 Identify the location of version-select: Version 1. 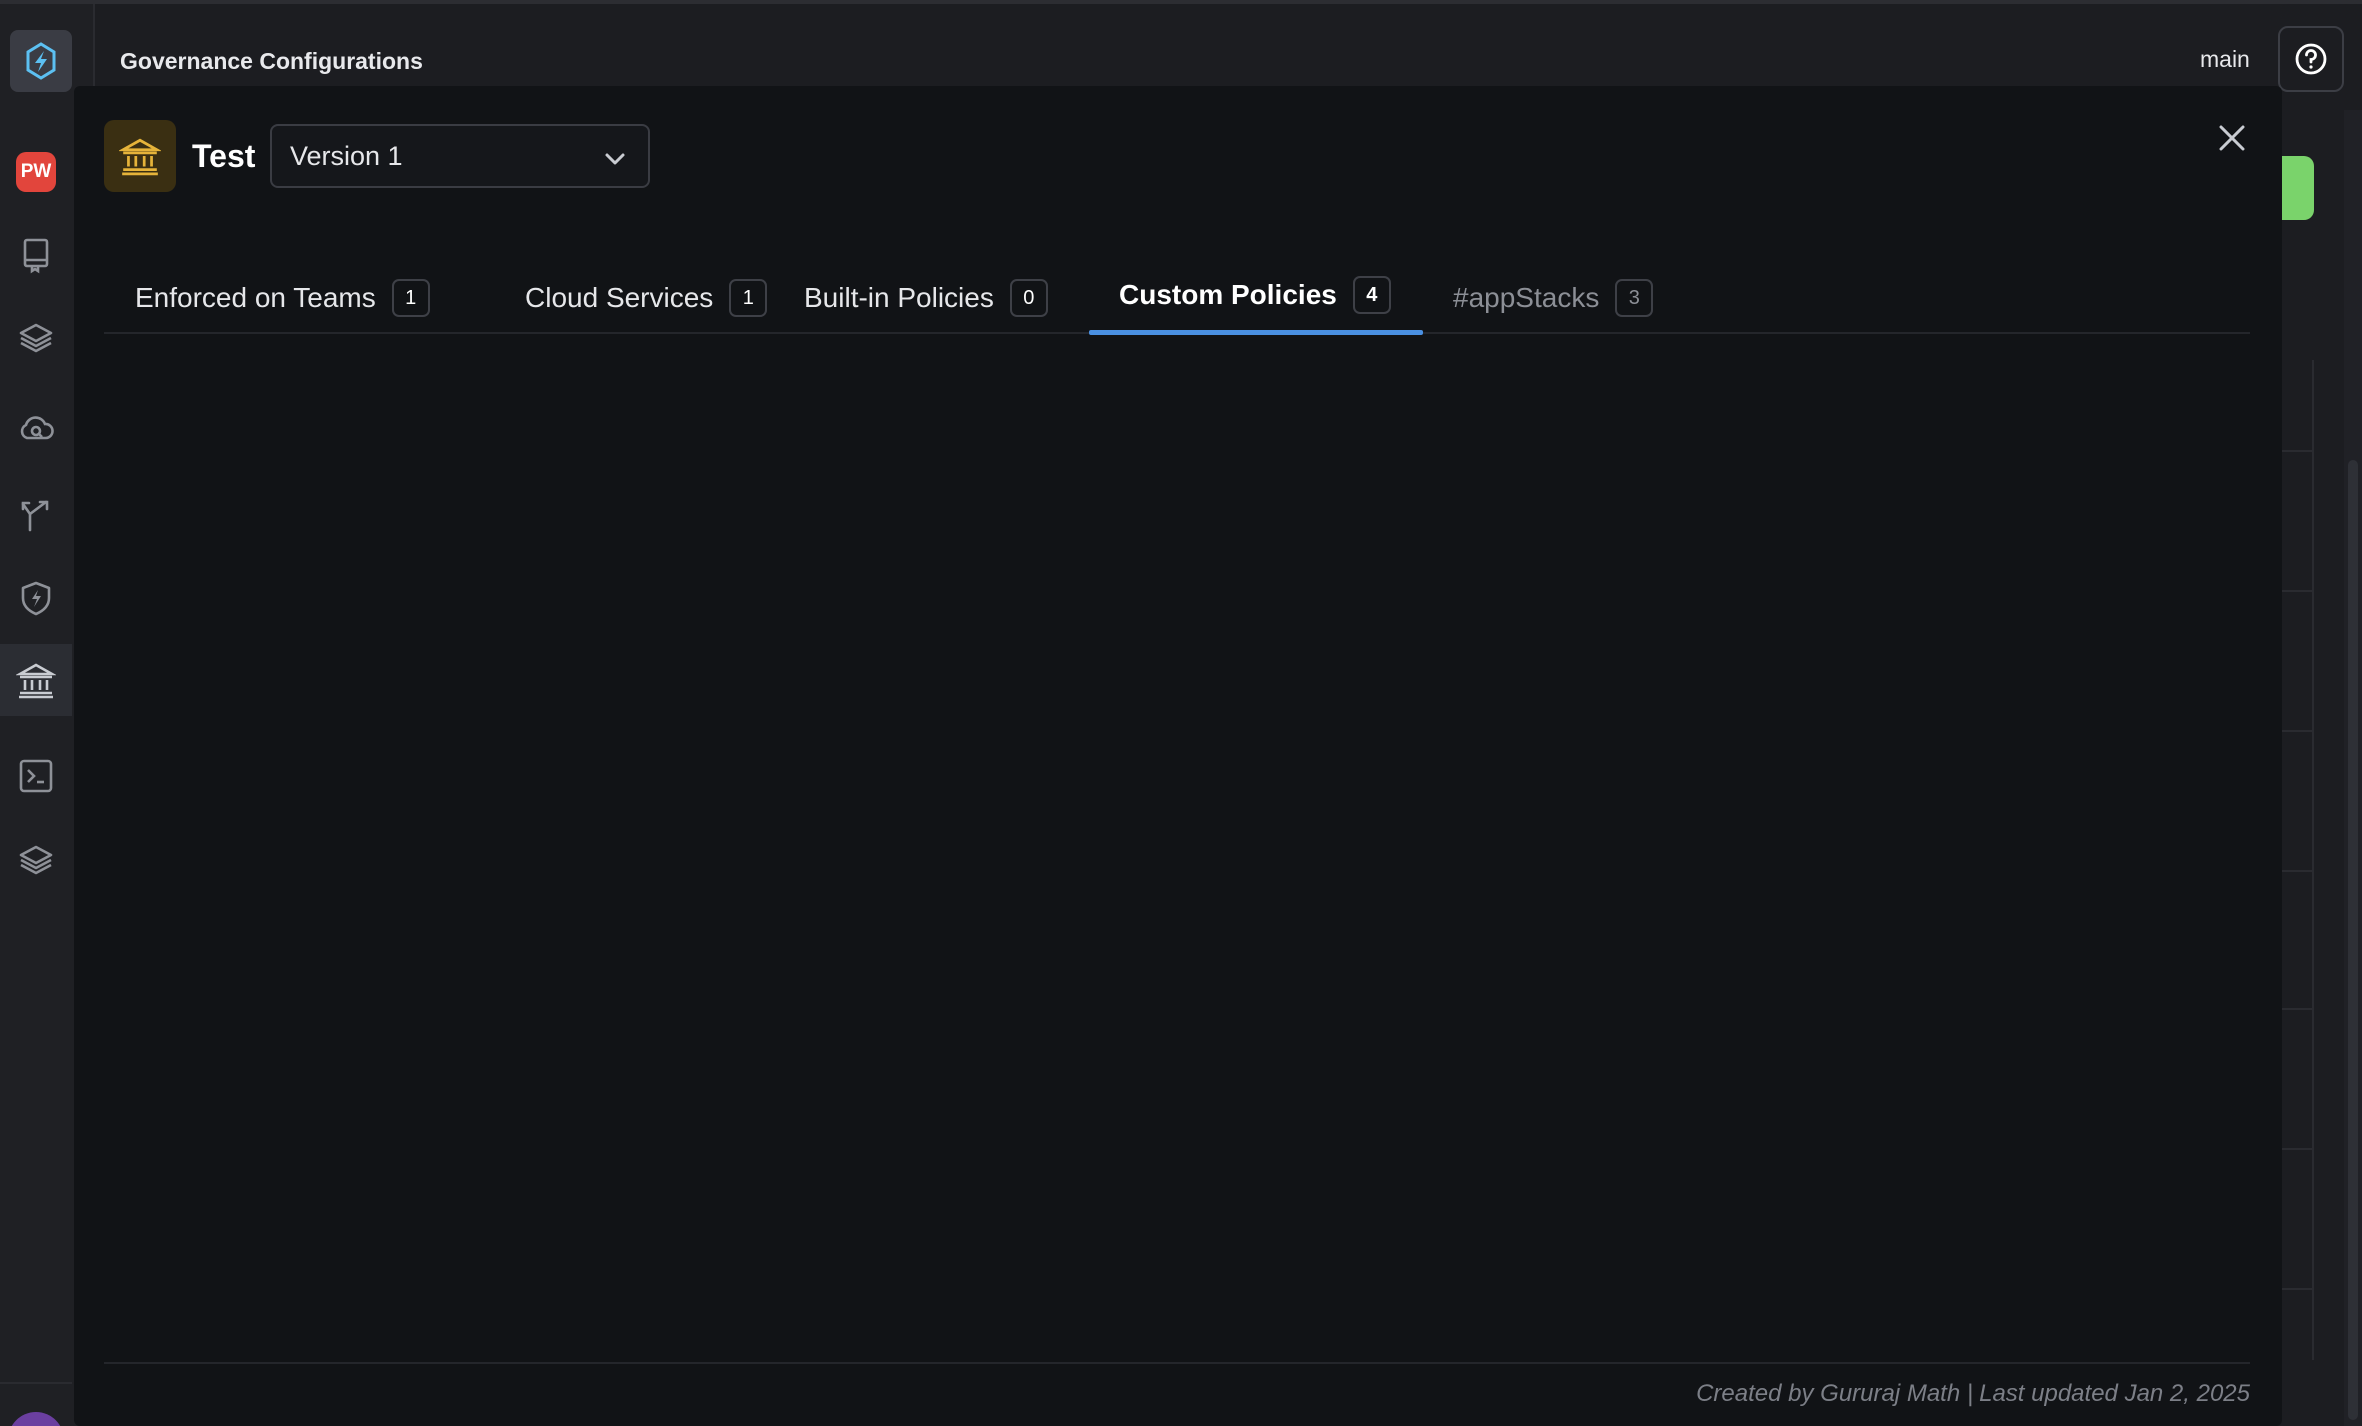
(460, 156).